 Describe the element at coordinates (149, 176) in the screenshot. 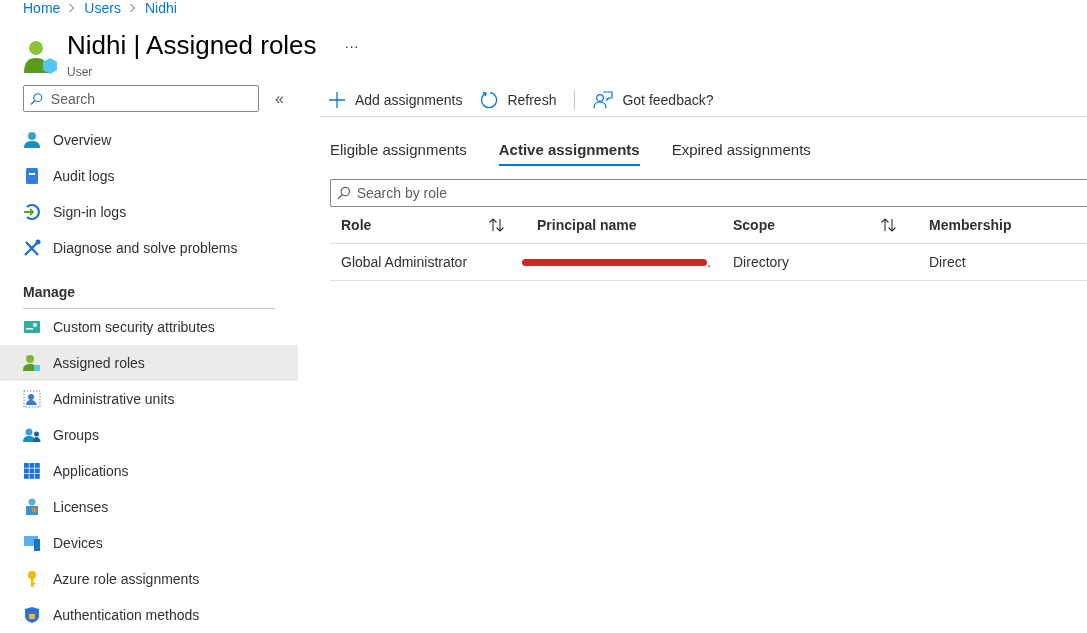

I see `nav-item: Audit logs` at that location.